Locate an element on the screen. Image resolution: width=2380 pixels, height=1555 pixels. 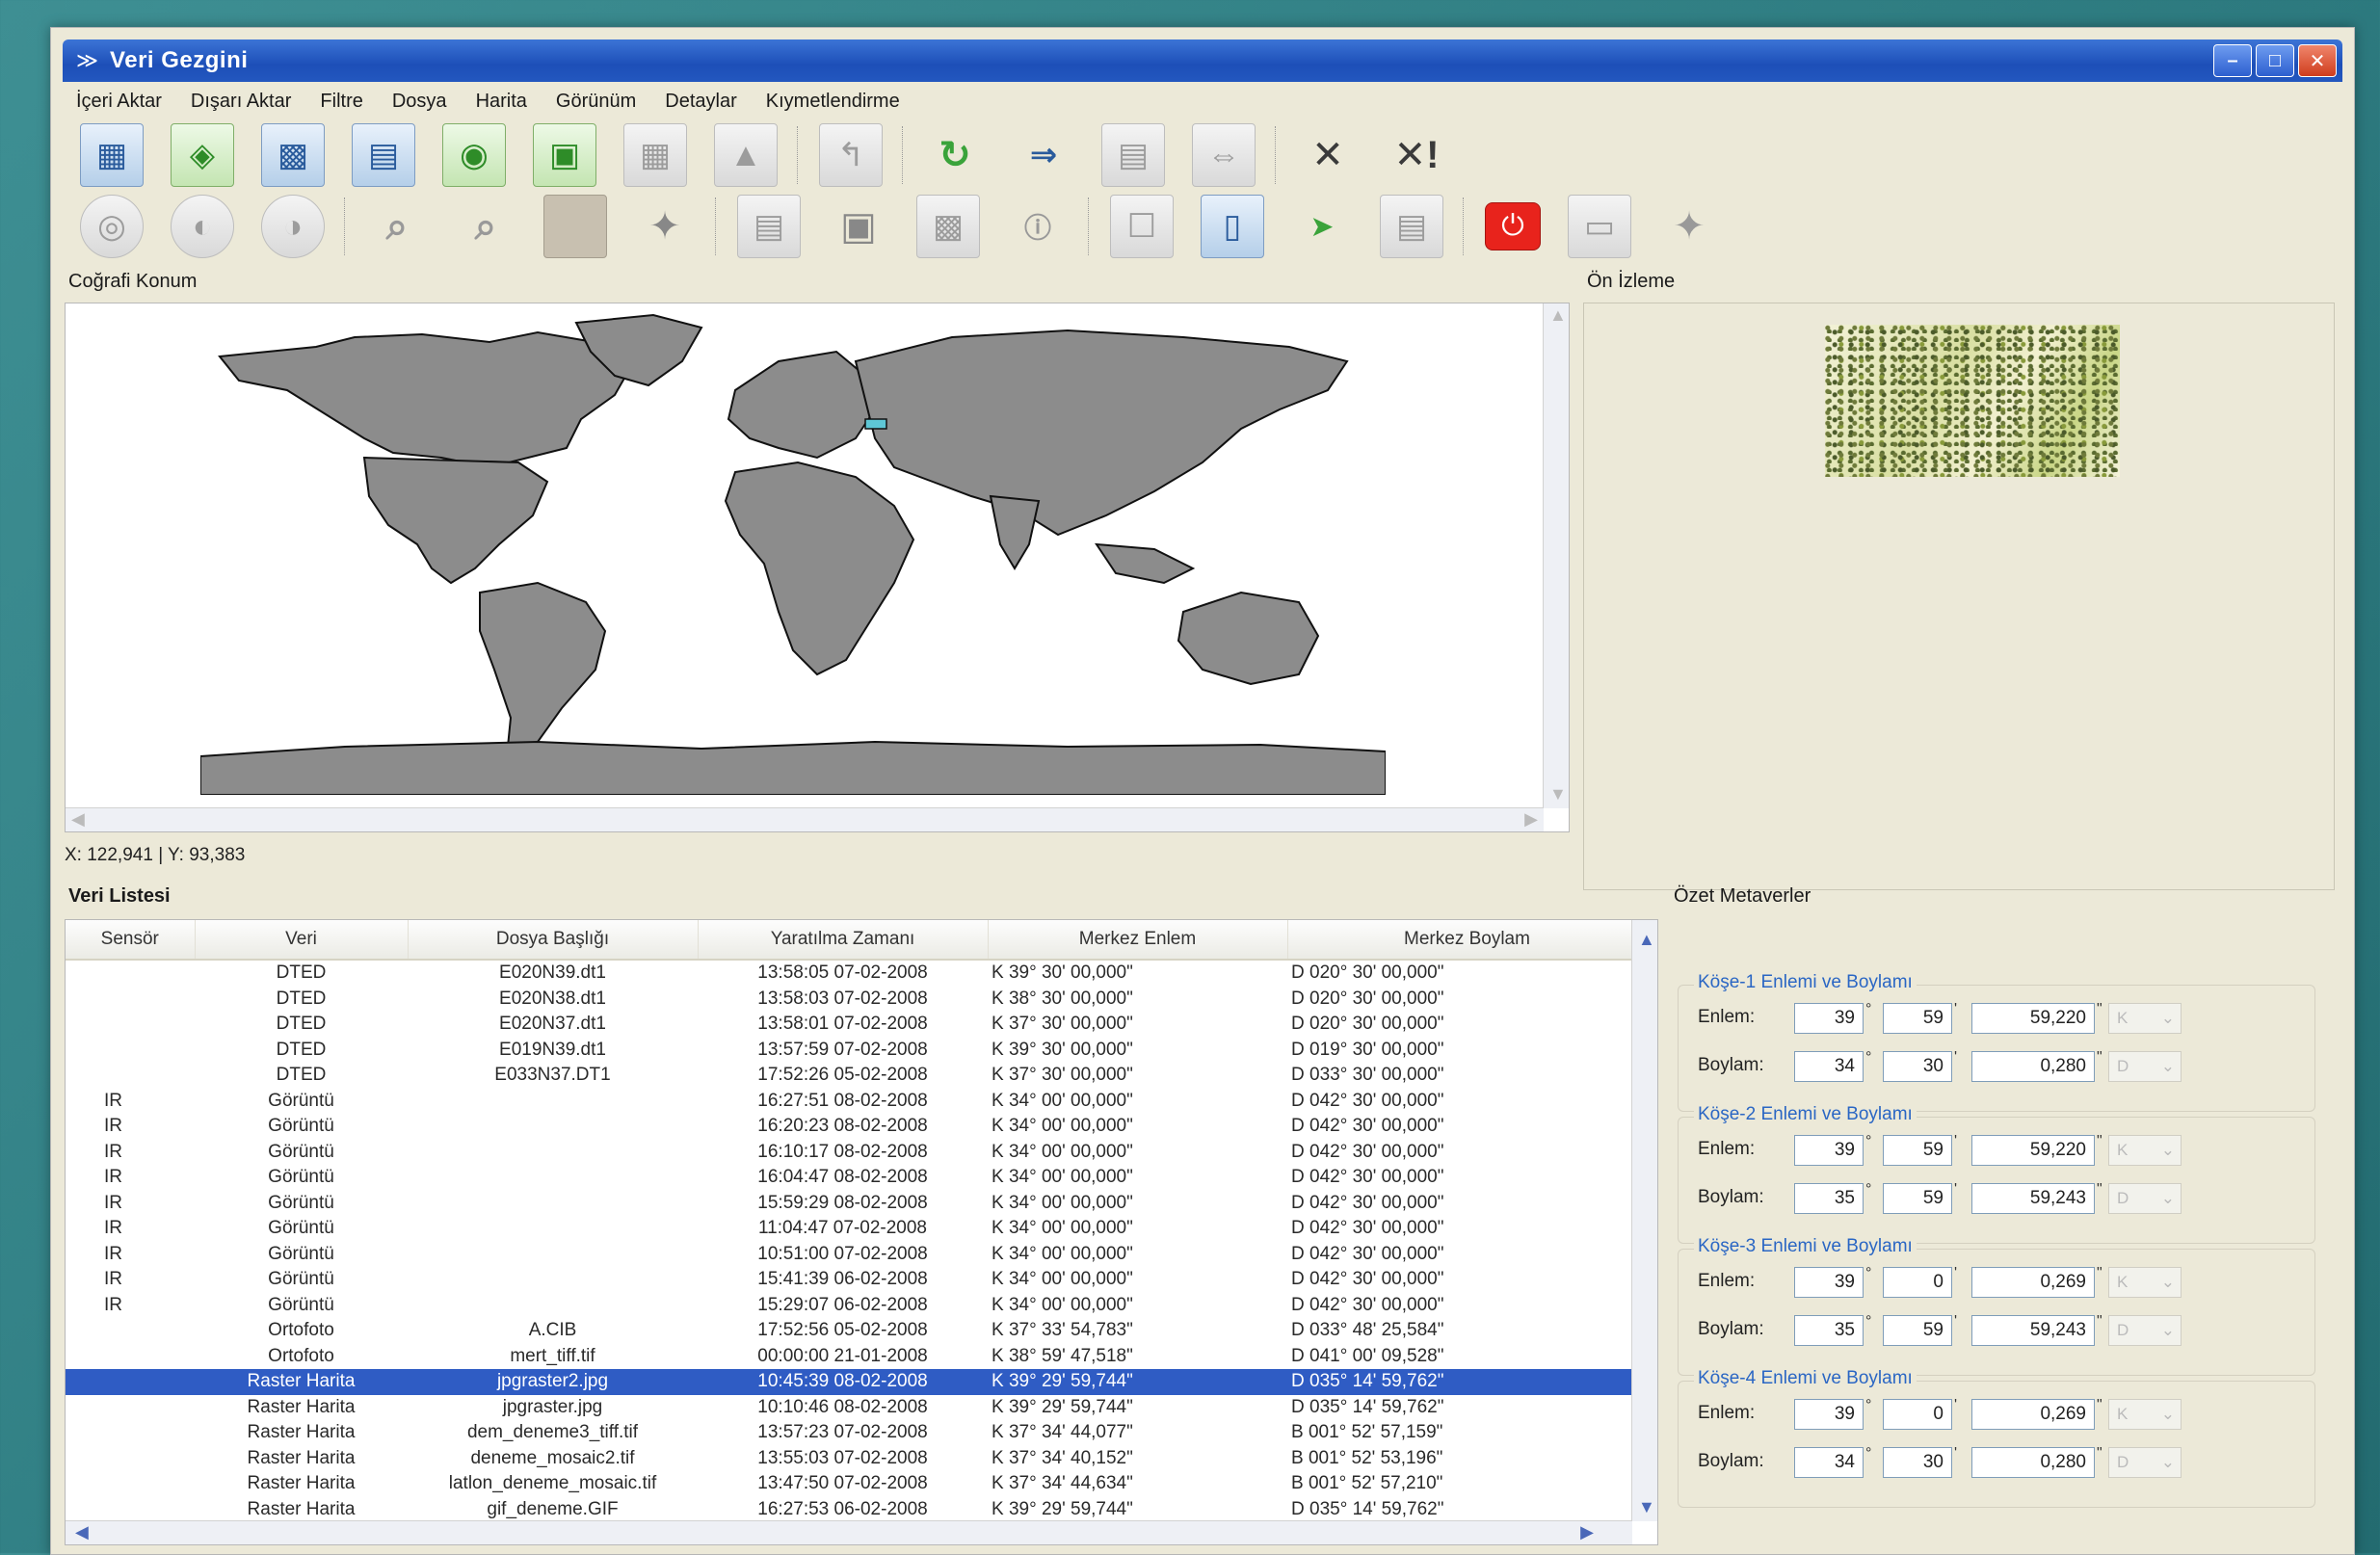
column-header: Merkez Enlem is located at coordinates (1138, 941).